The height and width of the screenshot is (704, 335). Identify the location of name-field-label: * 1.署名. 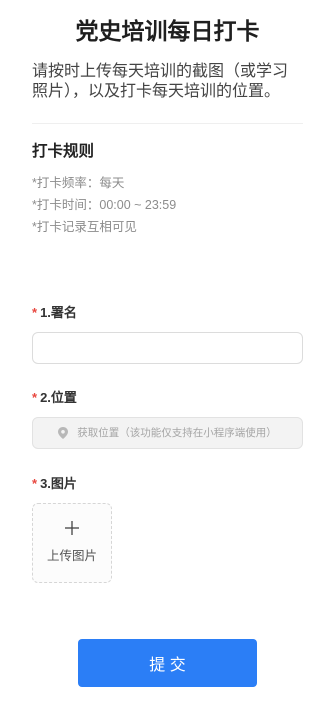
(54, 313).